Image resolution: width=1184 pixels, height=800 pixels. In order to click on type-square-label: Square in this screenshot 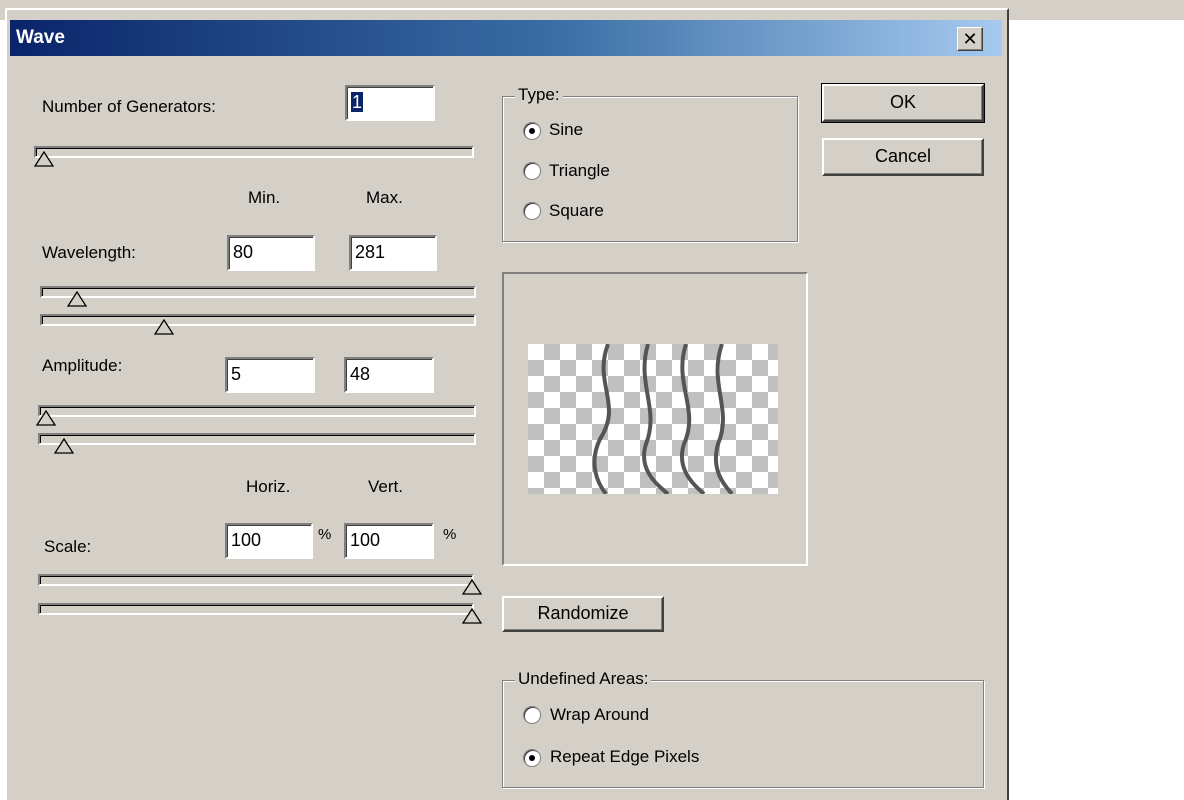, I will do `click(576, 211)`.